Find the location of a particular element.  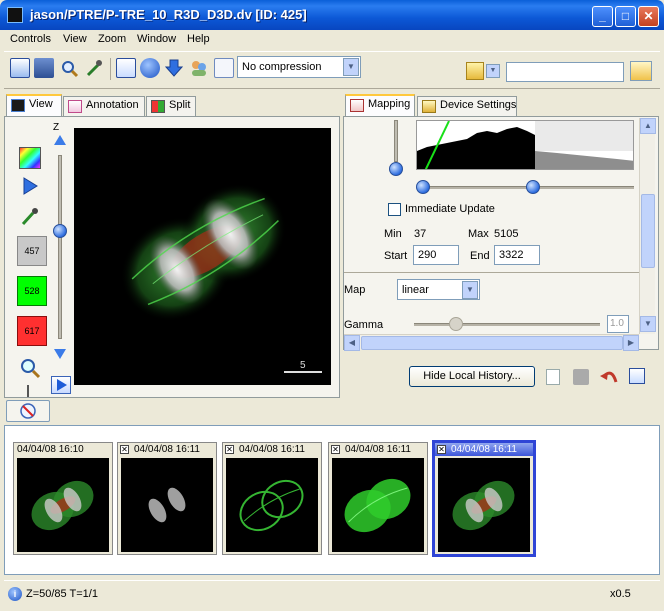

histogram is located at coordinates (525, 145).